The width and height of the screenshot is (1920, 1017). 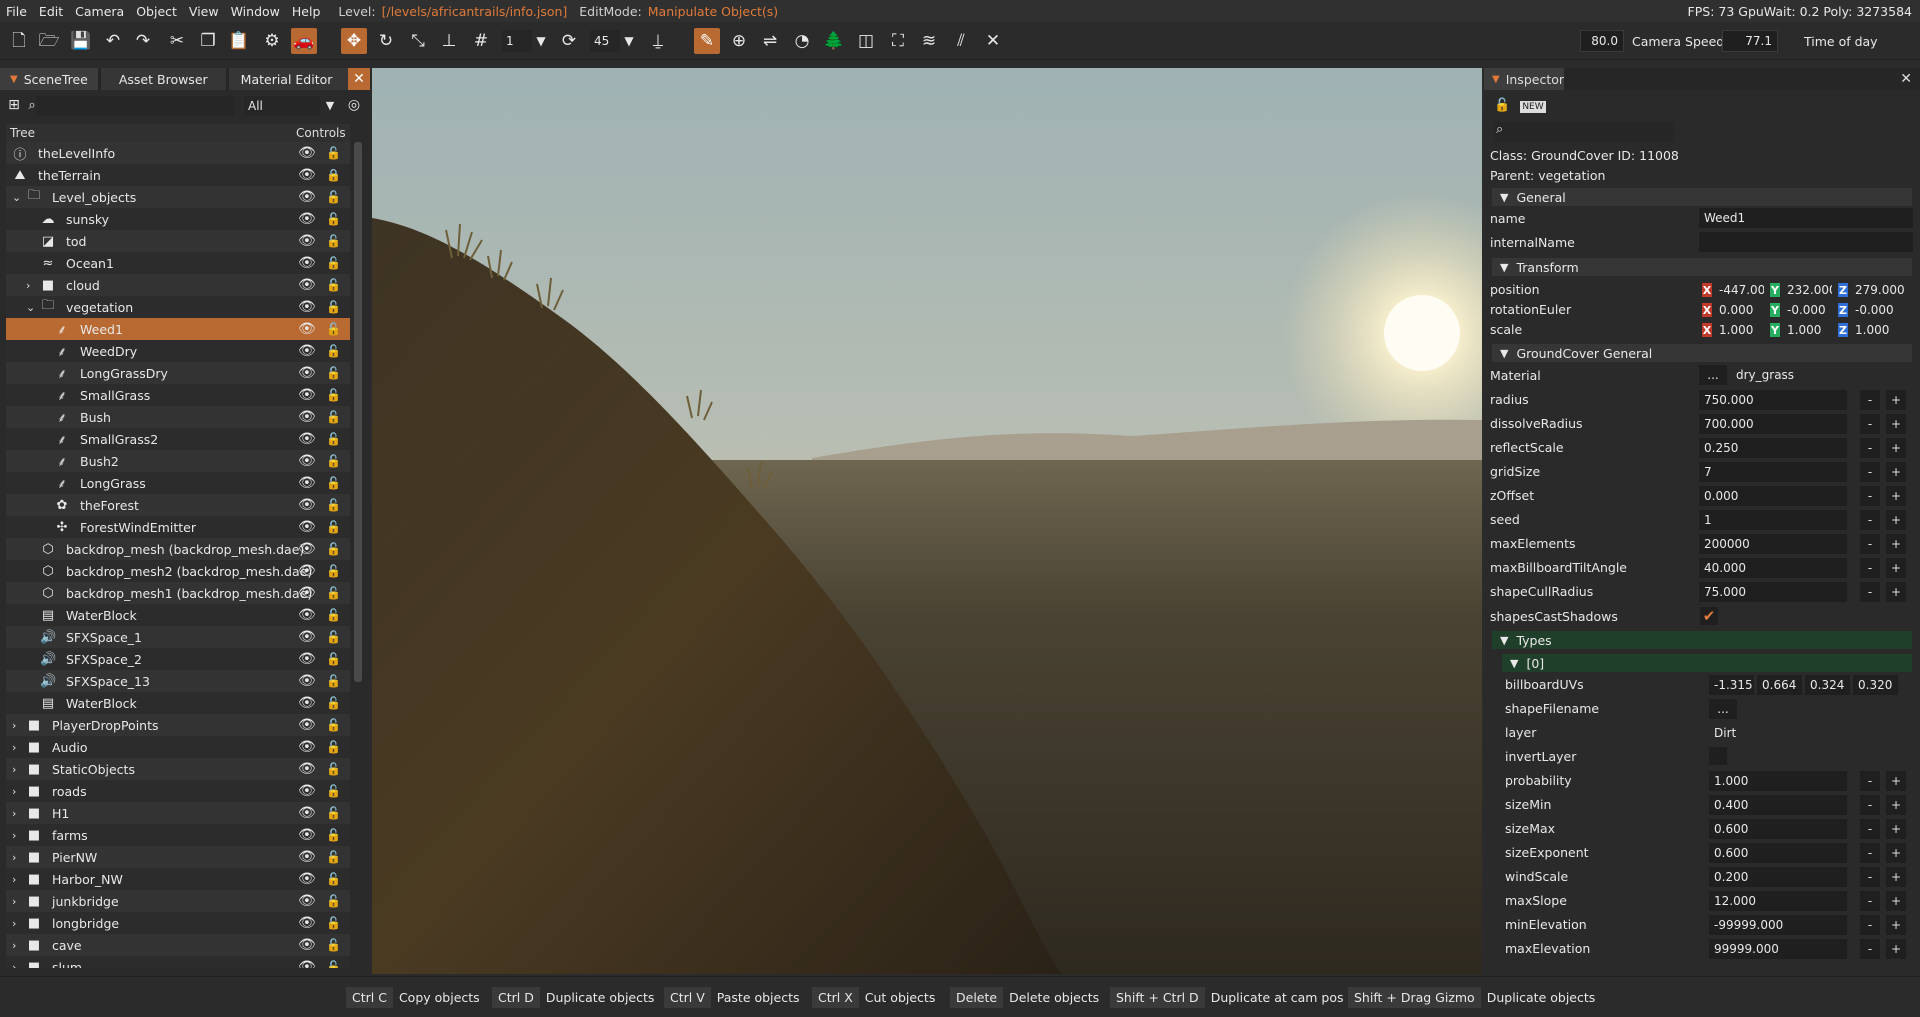 I want to click on new-file-icon: 🗋, so click(x=19, y=41).